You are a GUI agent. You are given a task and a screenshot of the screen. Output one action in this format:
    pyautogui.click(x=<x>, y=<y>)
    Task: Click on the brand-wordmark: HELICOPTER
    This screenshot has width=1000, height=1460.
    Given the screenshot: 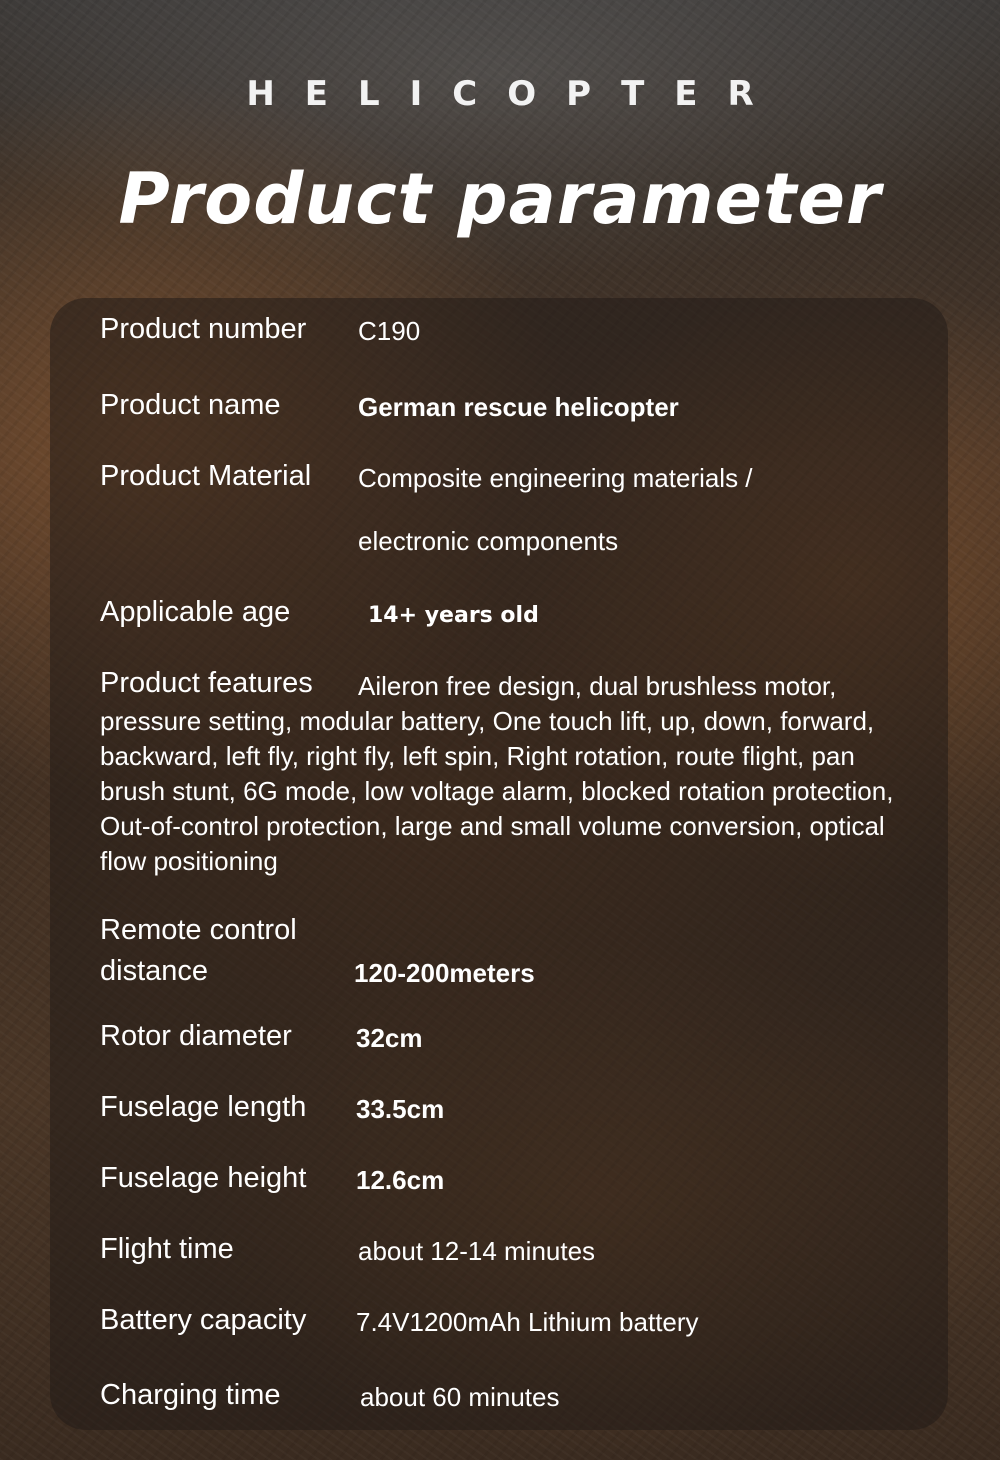 What is the action you would take?
    pyautogui.click(x=515, y=94)
    